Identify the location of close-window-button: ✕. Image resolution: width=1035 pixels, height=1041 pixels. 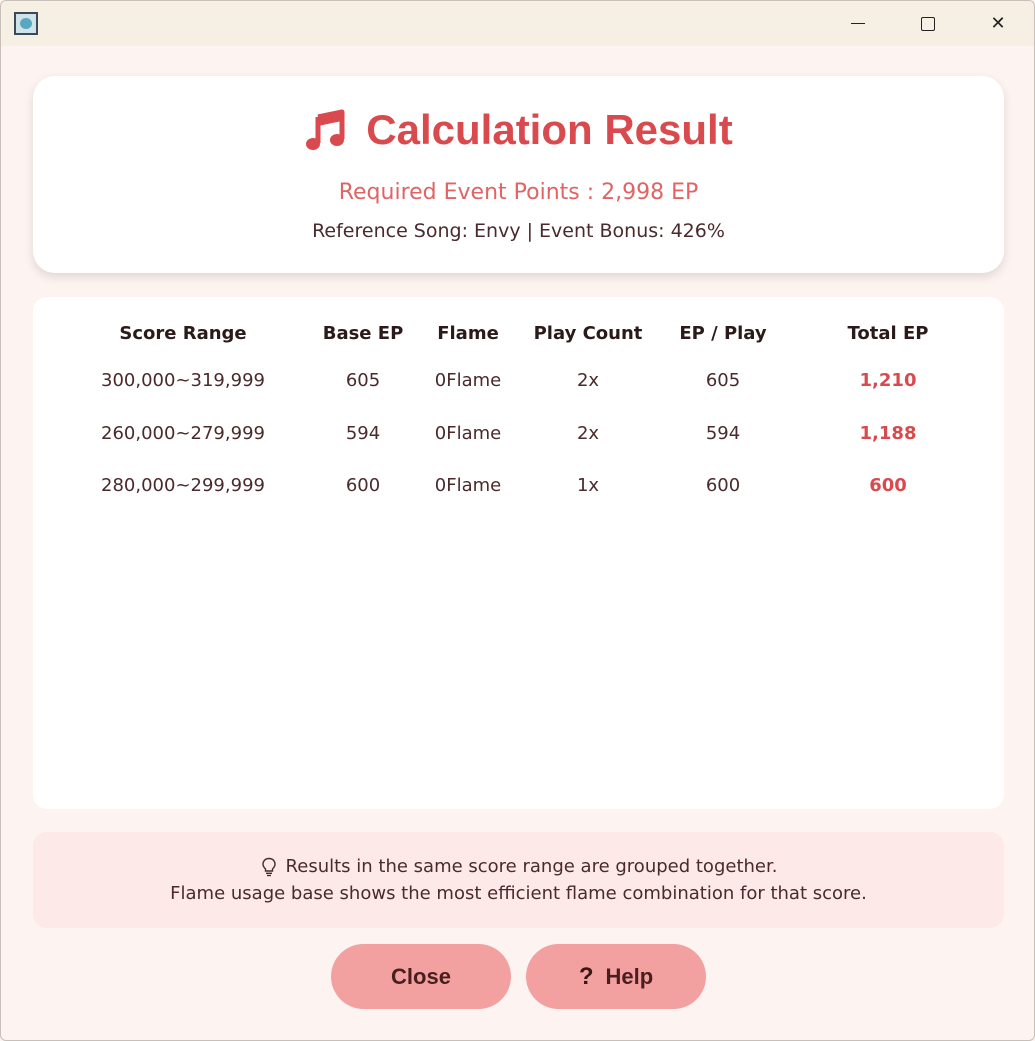
(998, 23).